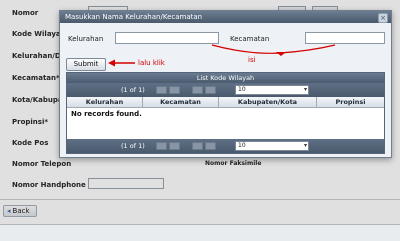 The height and width of the screenshot is (241, 400). I want to click on submit-button-label: Submit, so click(86, 64).